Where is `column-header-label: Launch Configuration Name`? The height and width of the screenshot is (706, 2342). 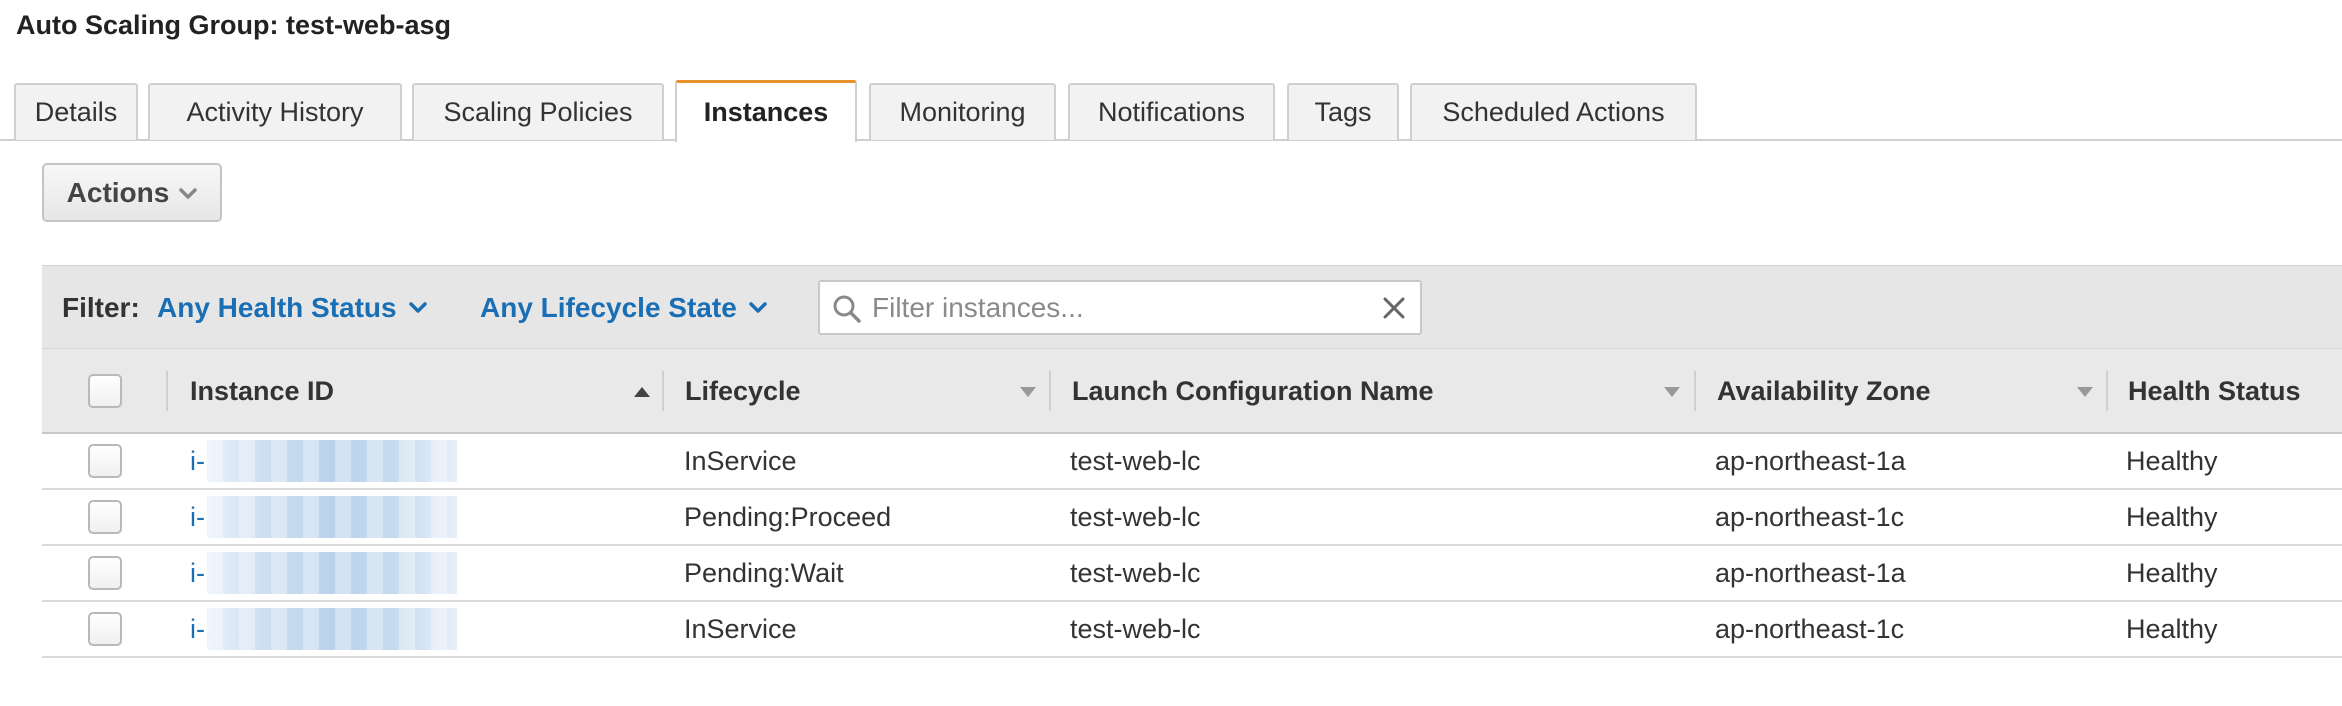
column-header-label: Launch Configuration Name is located at coordinates (1253, 390).